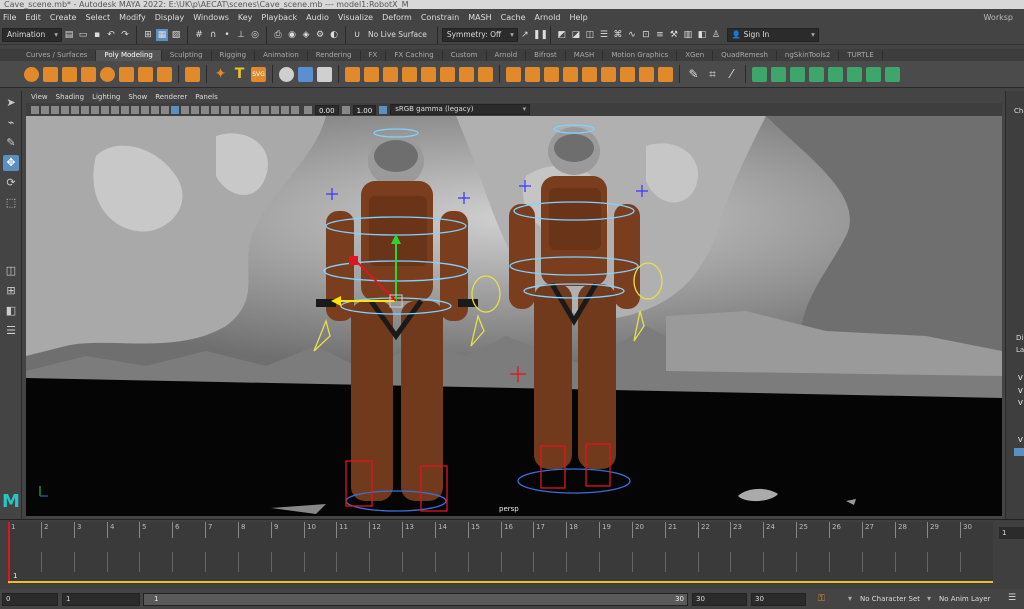  Describe the element at coordinates (148, 35) in the screenshot. I see `select-hierarchy-icon: ⊞` at that location.